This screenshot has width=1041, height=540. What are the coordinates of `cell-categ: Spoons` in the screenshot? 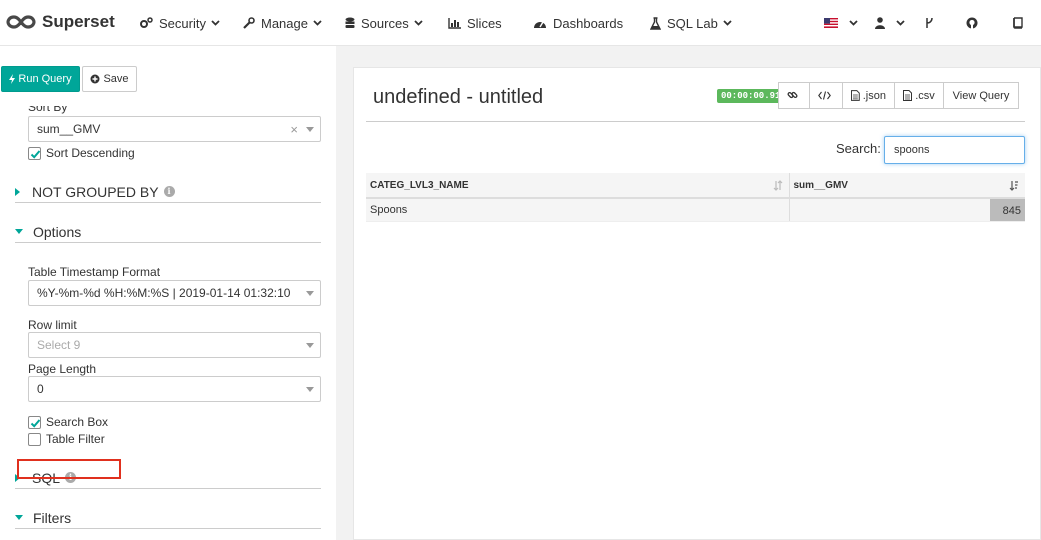 It's located at (577, 210).